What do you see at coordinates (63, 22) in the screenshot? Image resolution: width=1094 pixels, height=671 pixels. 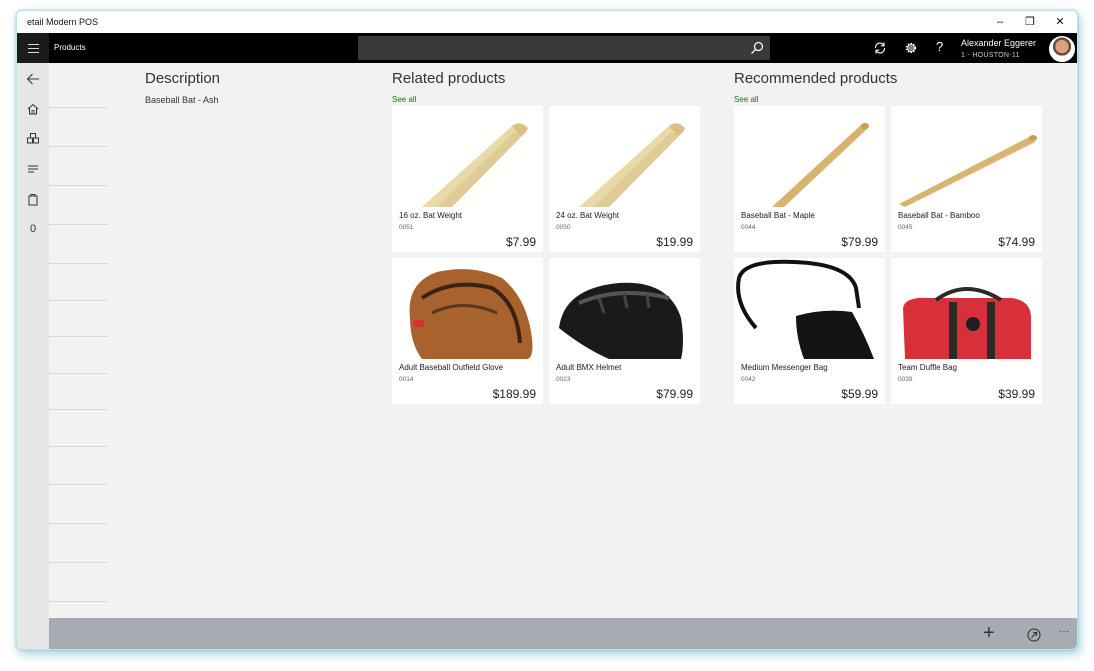 I see `window-title: etail Modern POS` at bounding box center [63, 22].